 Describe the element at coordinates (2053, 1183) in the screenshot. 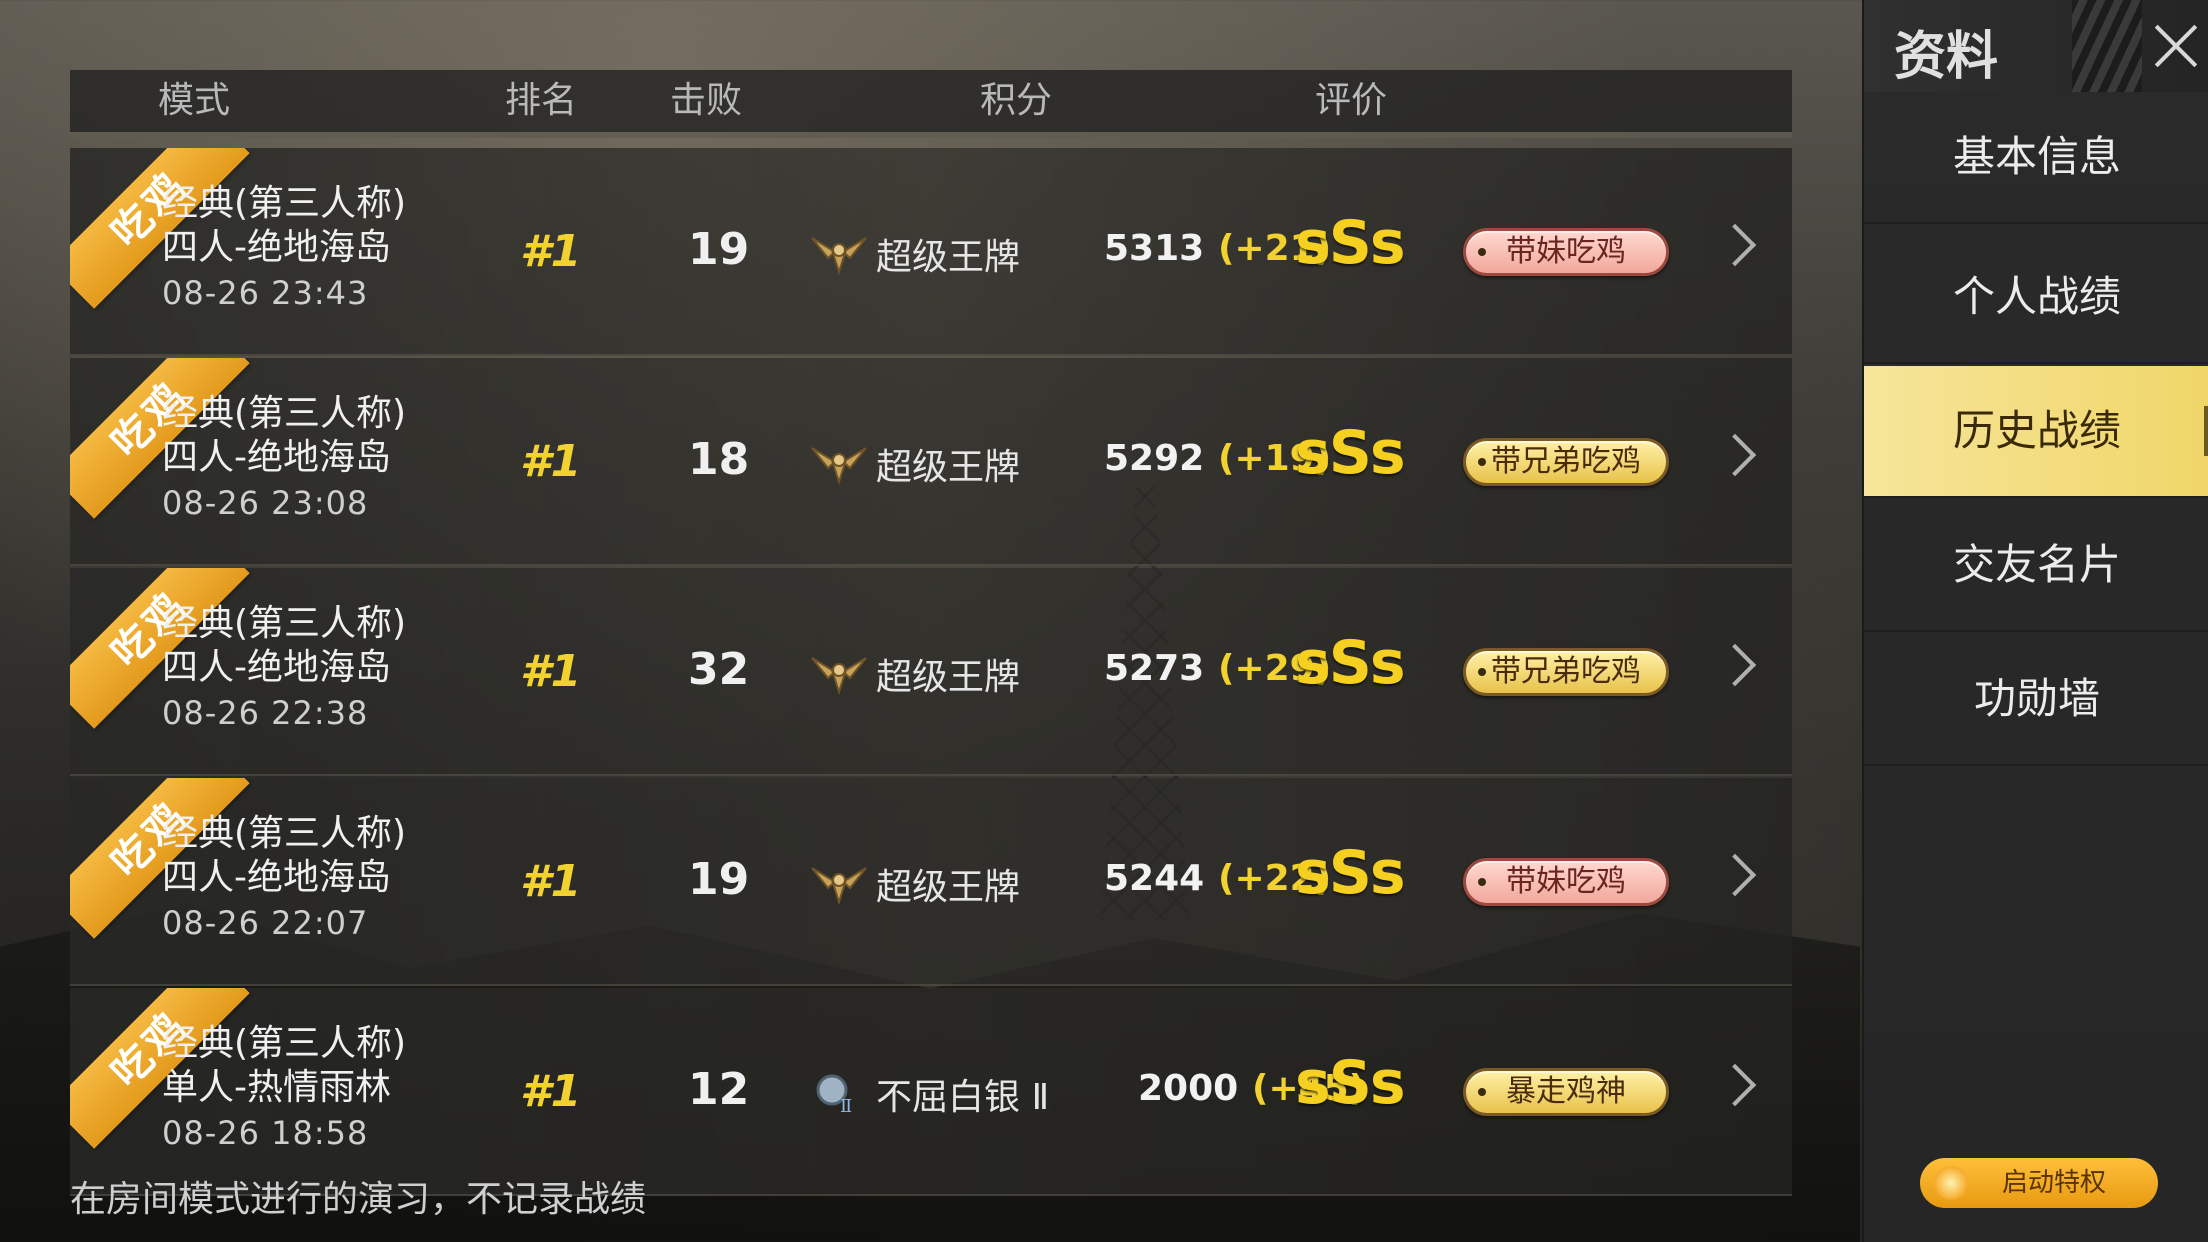

I see `privilege-label: 启动特权` at that location.